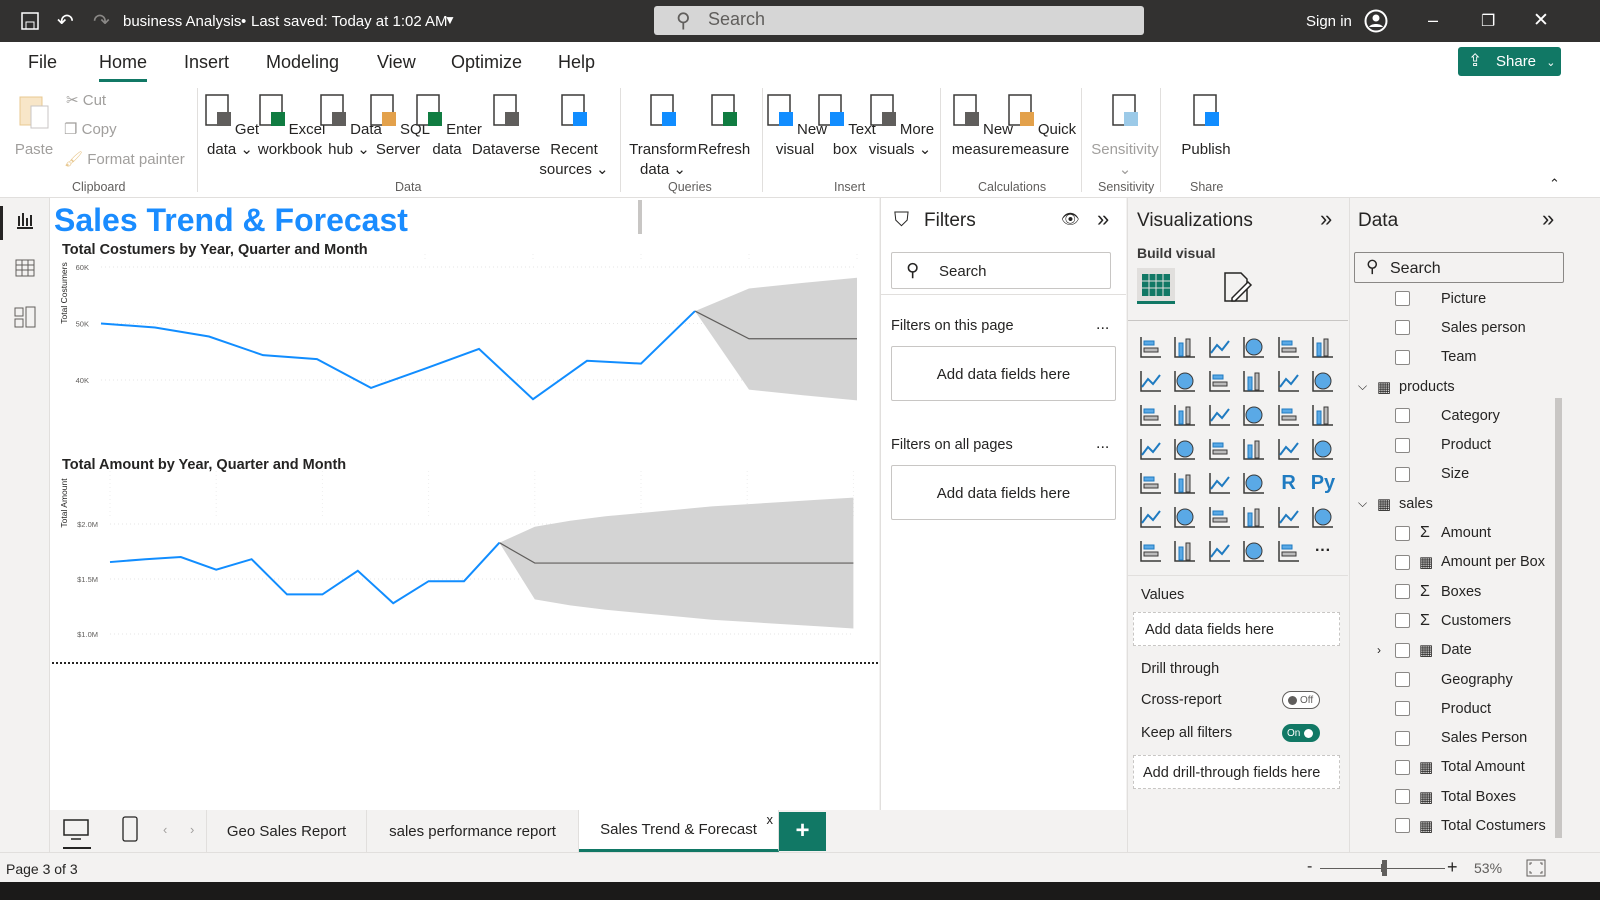 This screenshot has width=1600, height=900. What do you see at coordinates (1301, 700) in the screenshot?
I see `cross-report-toggle: Off` at bounding box center [1301, 700].